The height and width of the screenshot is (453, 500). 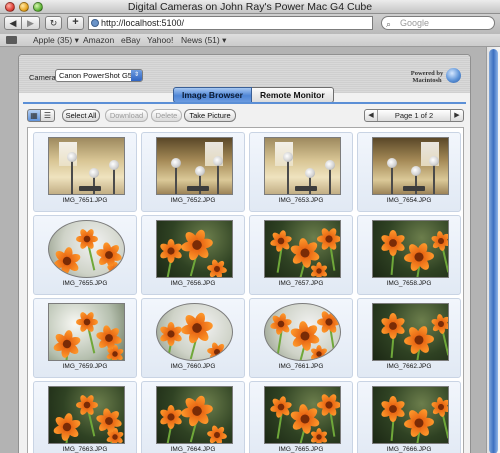 I want to click on camera-selected-value: Canon PowerShot G5, so click(x=95, y=75).